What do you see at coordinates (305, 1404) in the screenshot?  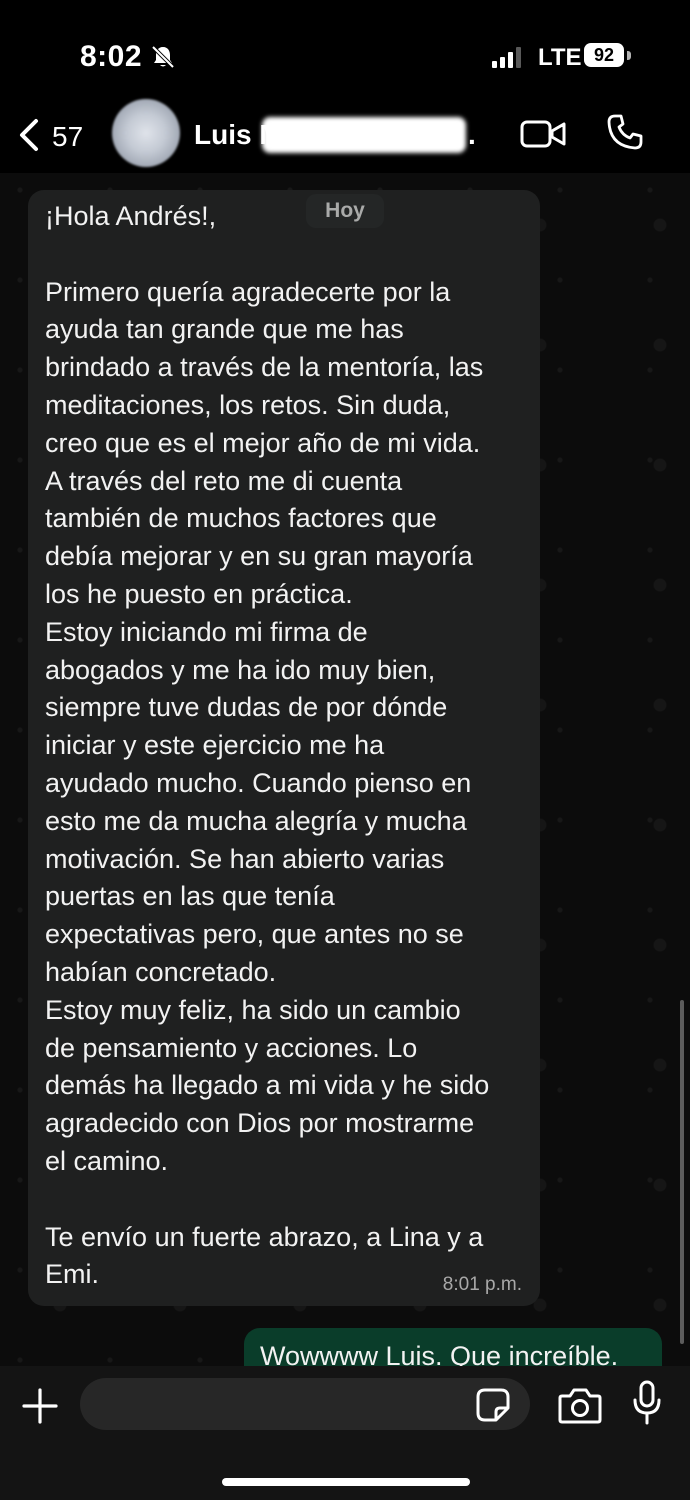 I see `message-input` at bounding box center [305, 1404].